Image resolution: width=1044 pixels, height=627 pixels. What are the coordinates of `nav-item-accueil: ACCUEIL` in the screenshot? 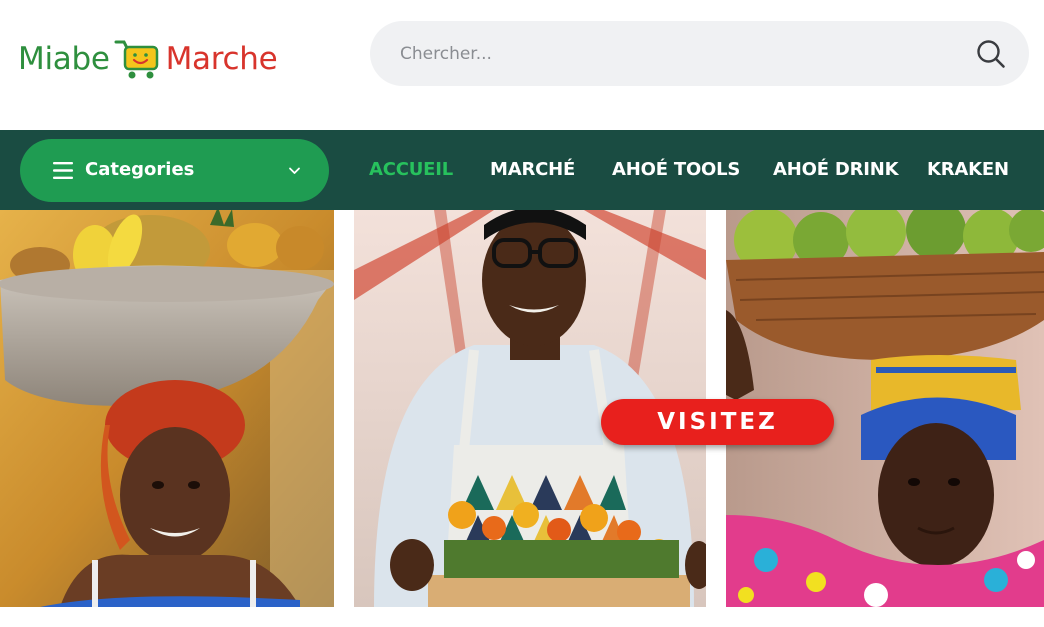 It's located at (411, 169).